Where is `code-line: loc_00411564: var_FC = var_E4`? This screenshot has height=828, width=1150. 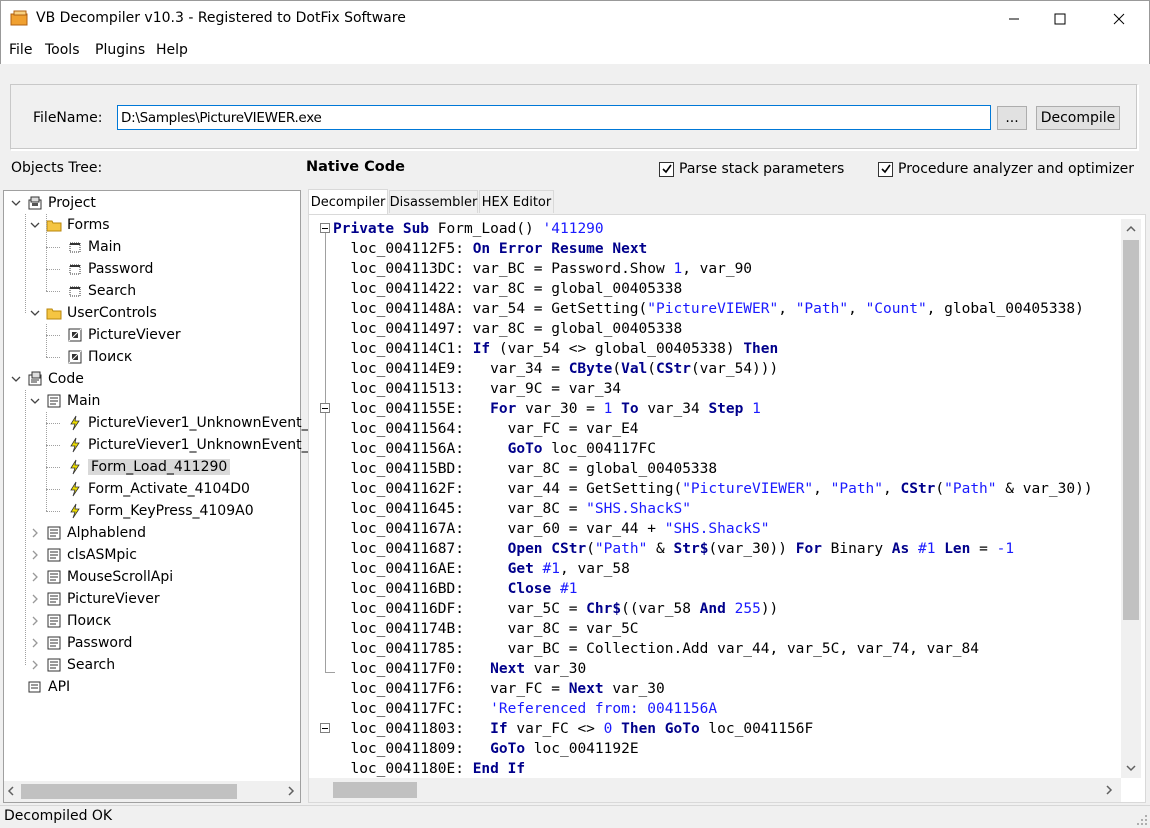
code-line: loc_00411564: var_FC = var_E4 is located at coordinates (713, 429).